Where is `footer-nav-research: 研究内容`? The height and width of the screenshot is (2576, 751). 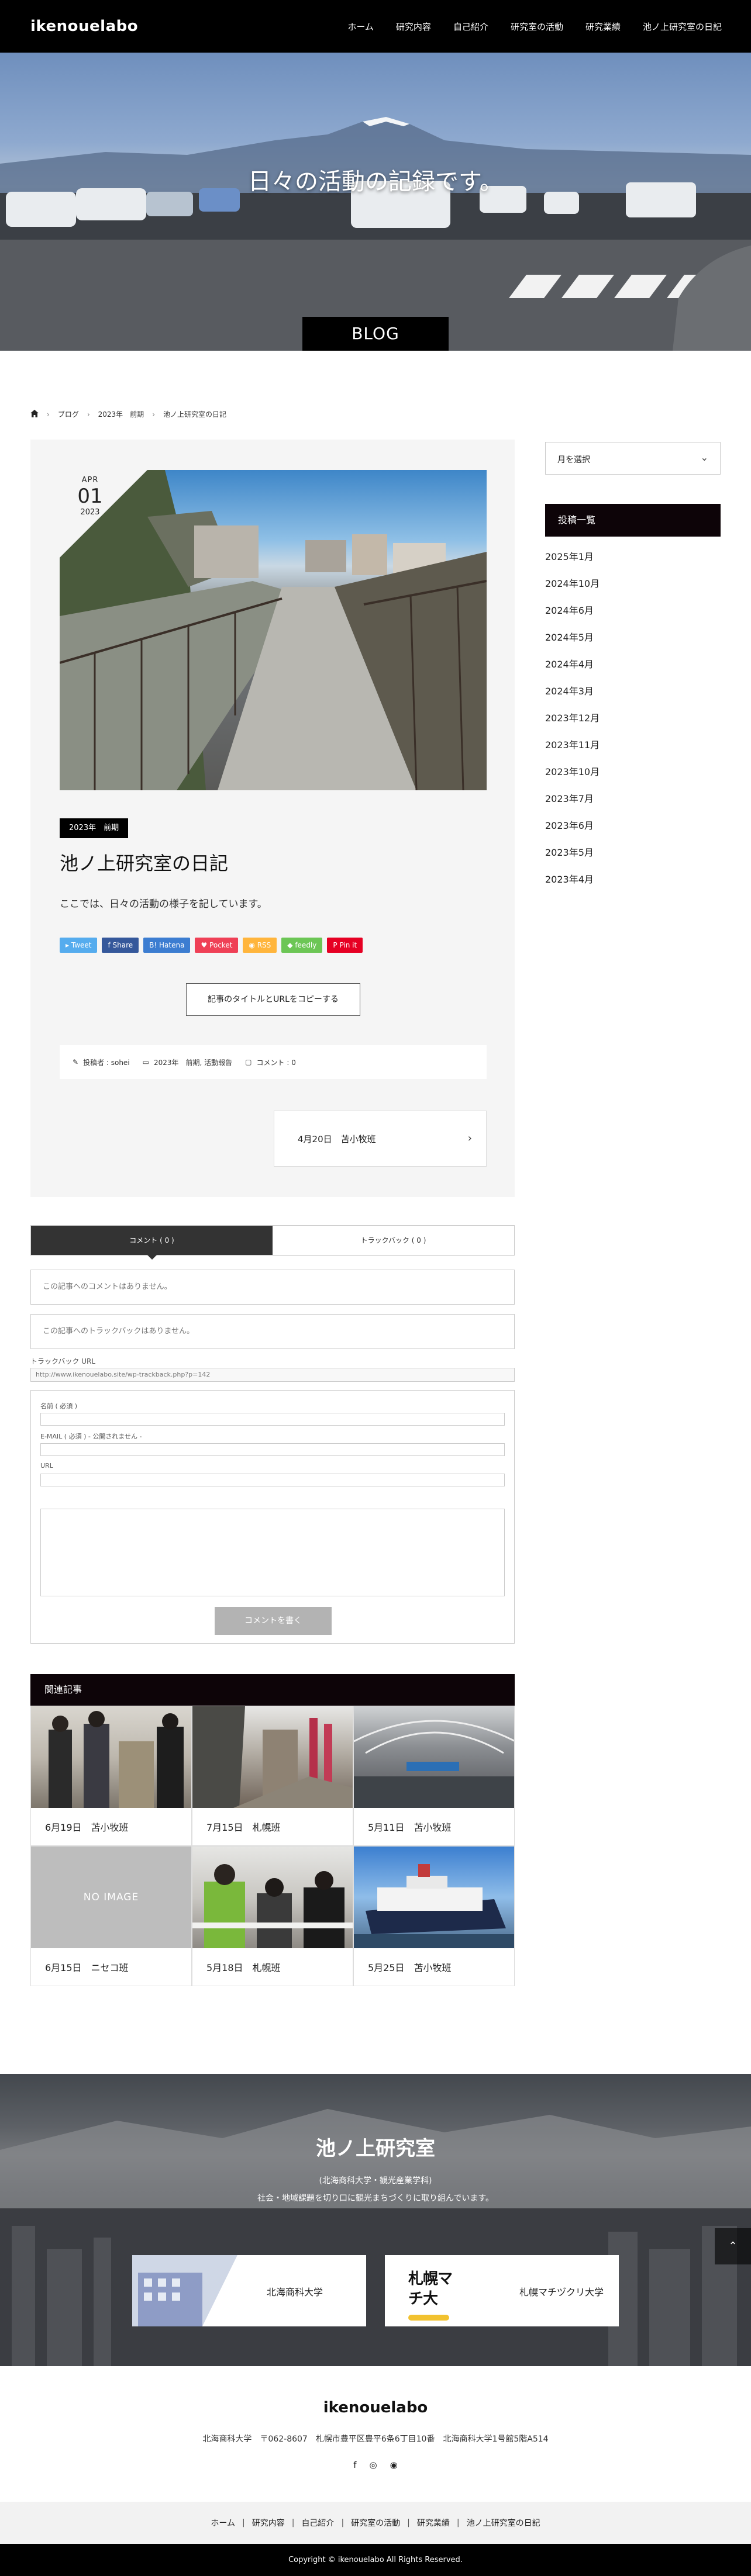
footer-nav-research: 研究内容 is located at coordinates (268, 2523).